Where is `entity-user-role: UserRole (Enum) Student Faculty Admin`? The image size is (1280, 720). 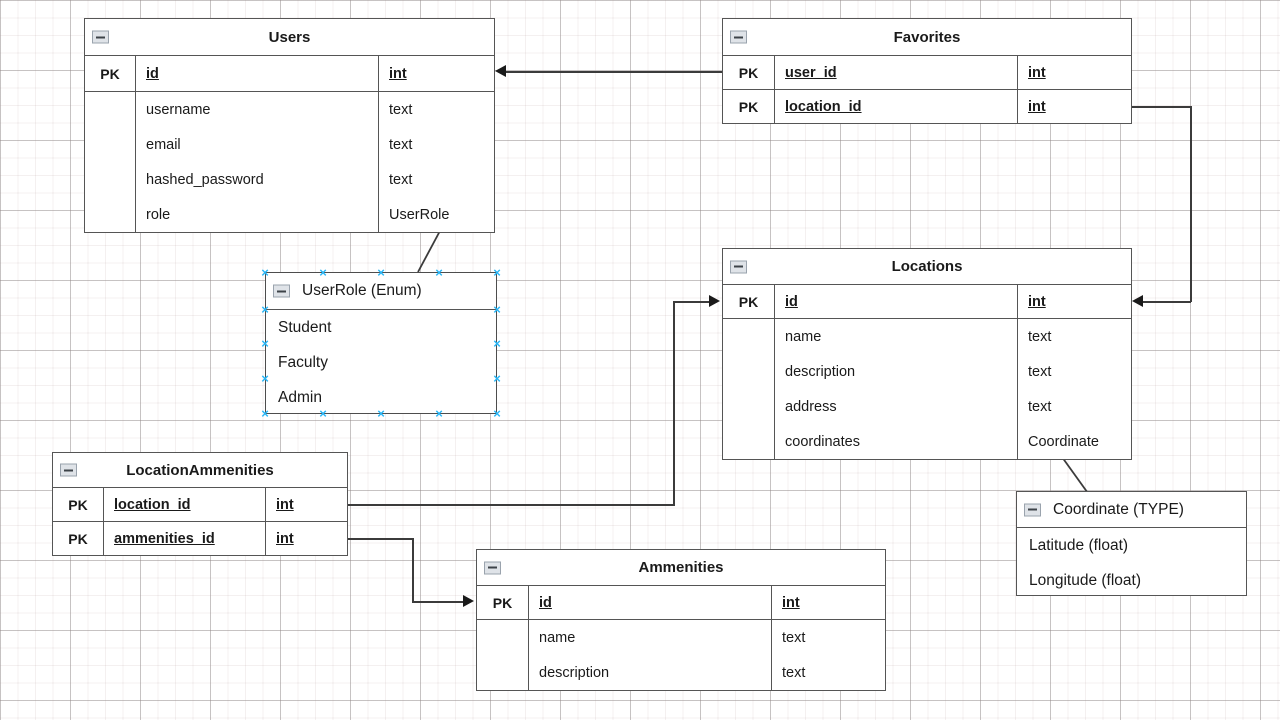 entity-user-role: UserRole (Enum) Student Faculty Admin is located at coordinates (381, 343).